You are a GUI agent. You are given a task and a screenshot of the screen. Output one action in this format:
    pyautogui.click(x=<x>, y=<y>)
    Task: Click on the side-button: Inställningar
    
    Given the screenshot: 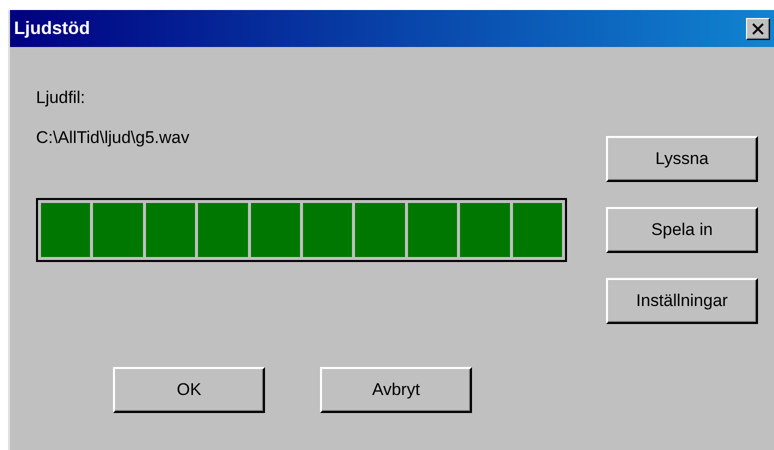 What is the action you would take?
    pyautogui.click(x=682, y=301)
    